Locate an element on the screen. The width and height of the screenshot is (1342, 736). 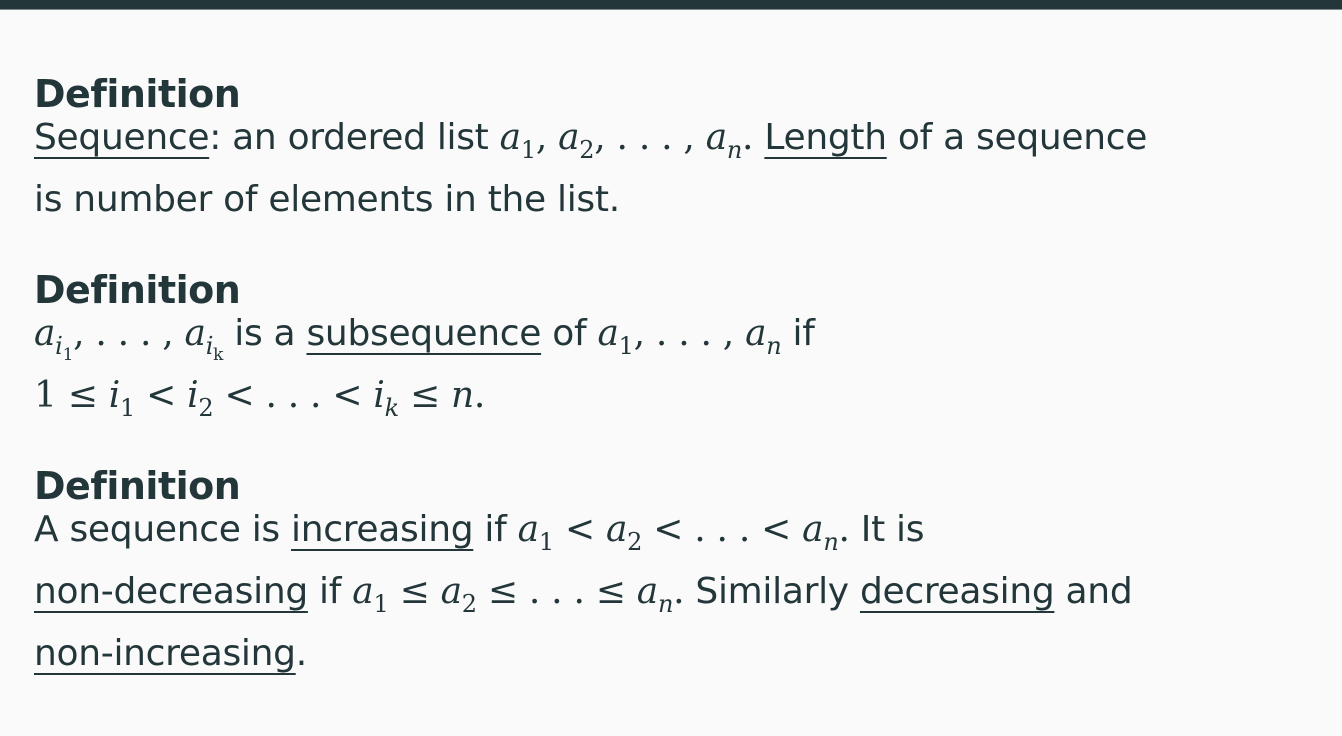
sub-subscript: k is located at coordinates (218, 355).